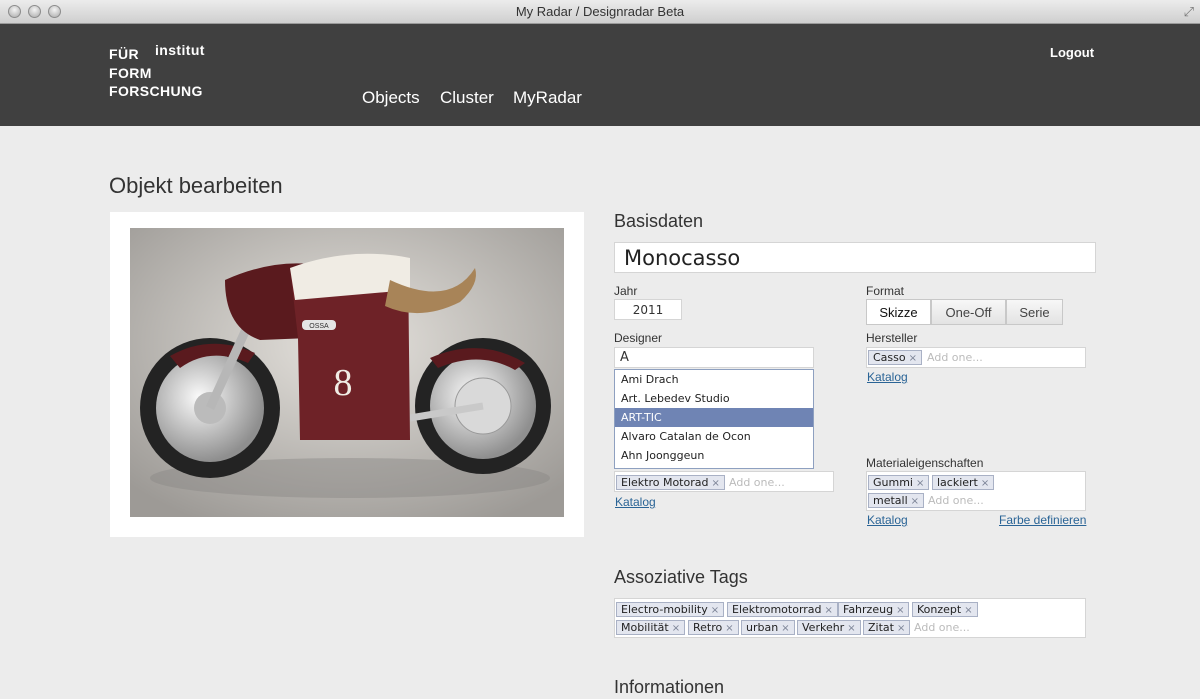 The image size is (1200, 699). I want to click on tag-fahrzeug: Fahrzeug ×, so click(874, 609).